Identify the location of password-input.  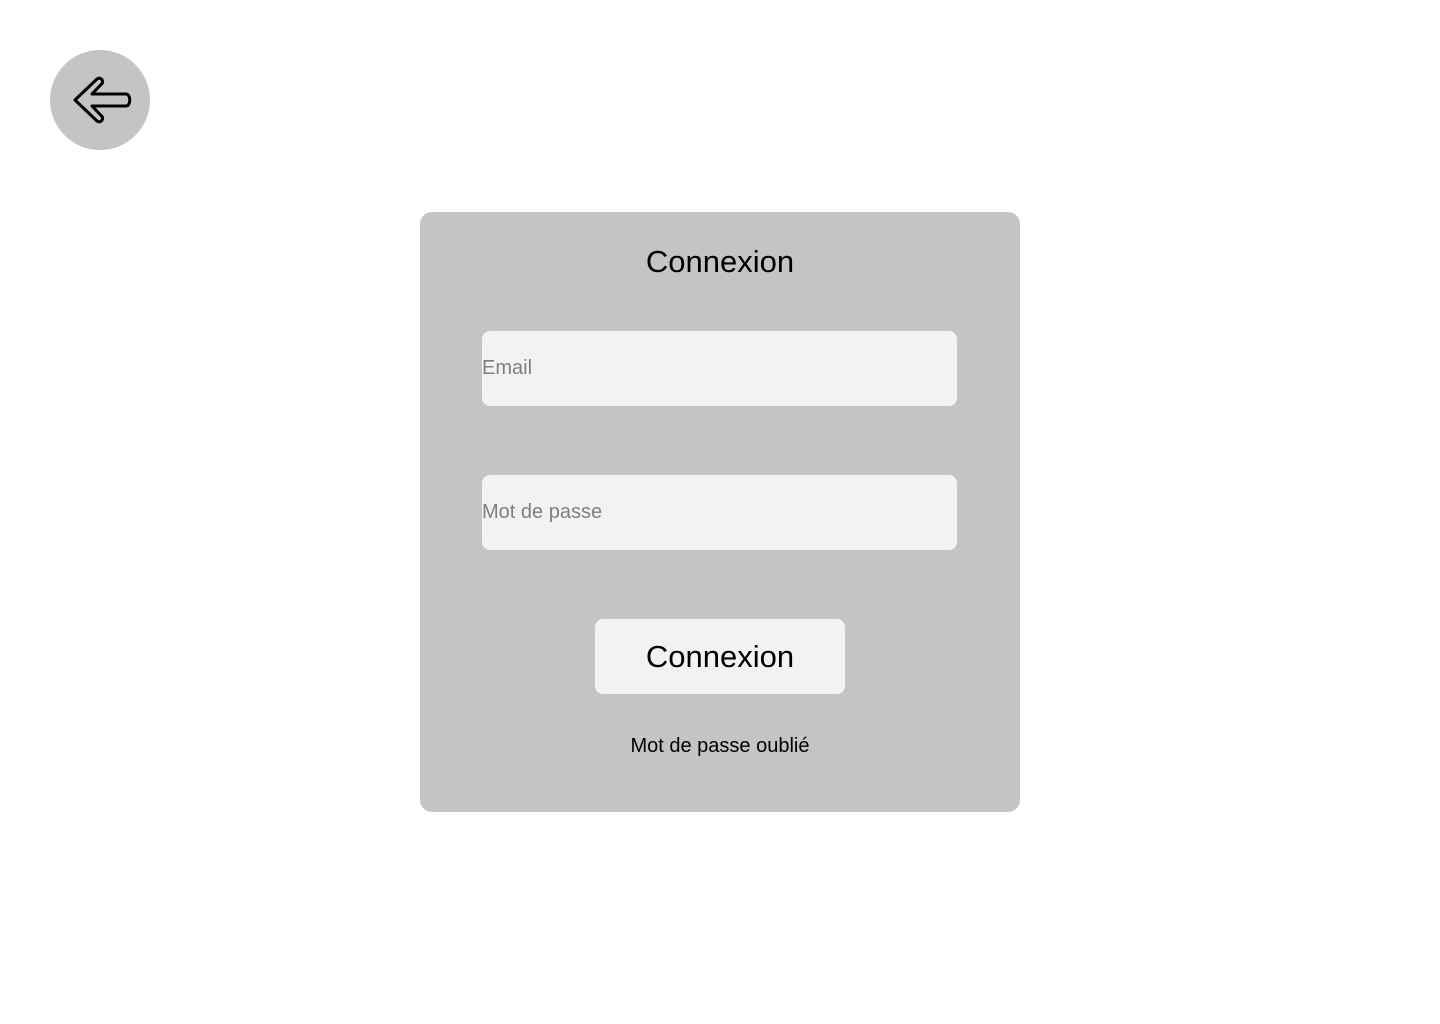
(719, 512).